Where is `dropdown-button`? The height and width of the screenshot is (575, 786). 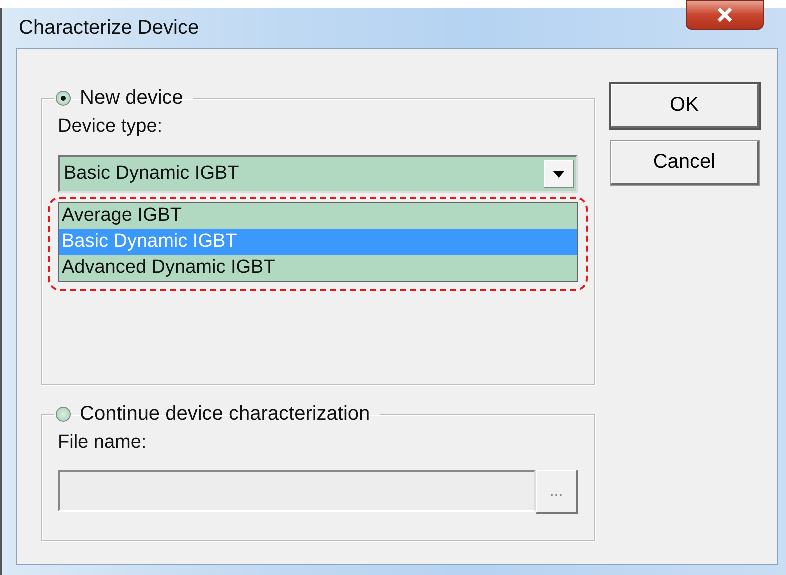
dropdown-button is located at coordinates (559, 174).